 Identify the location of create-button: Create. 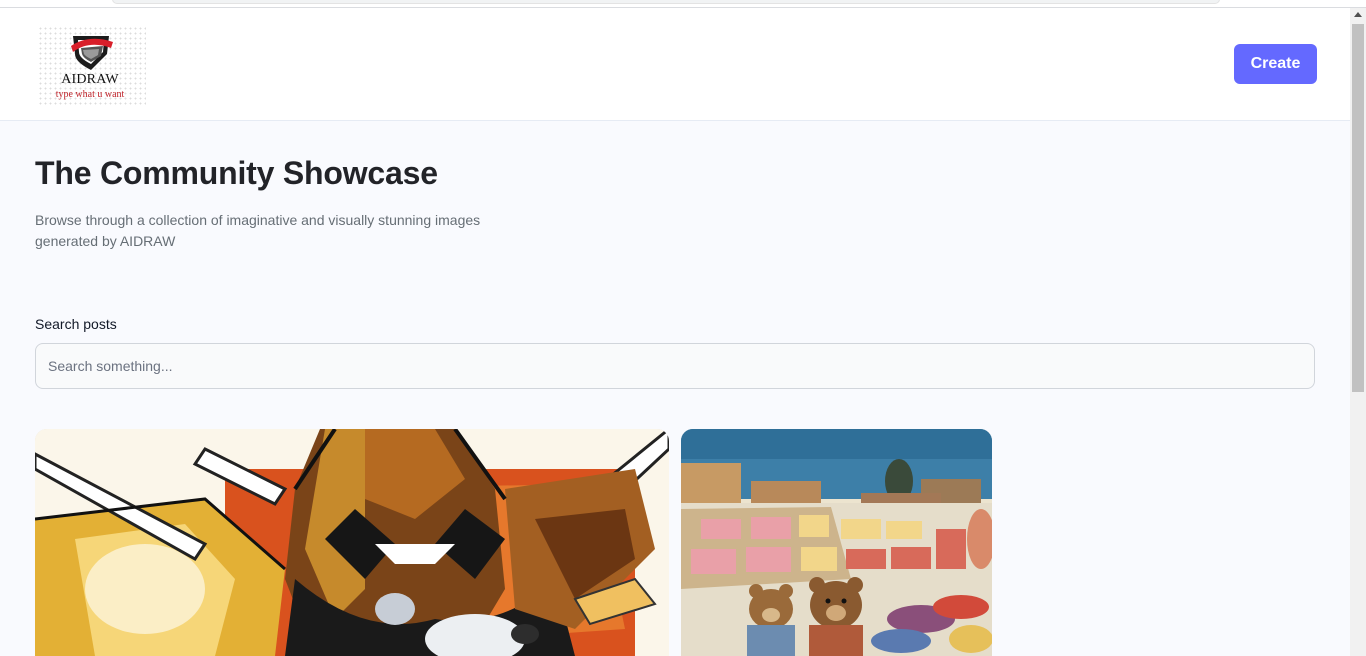
(1275, 64).